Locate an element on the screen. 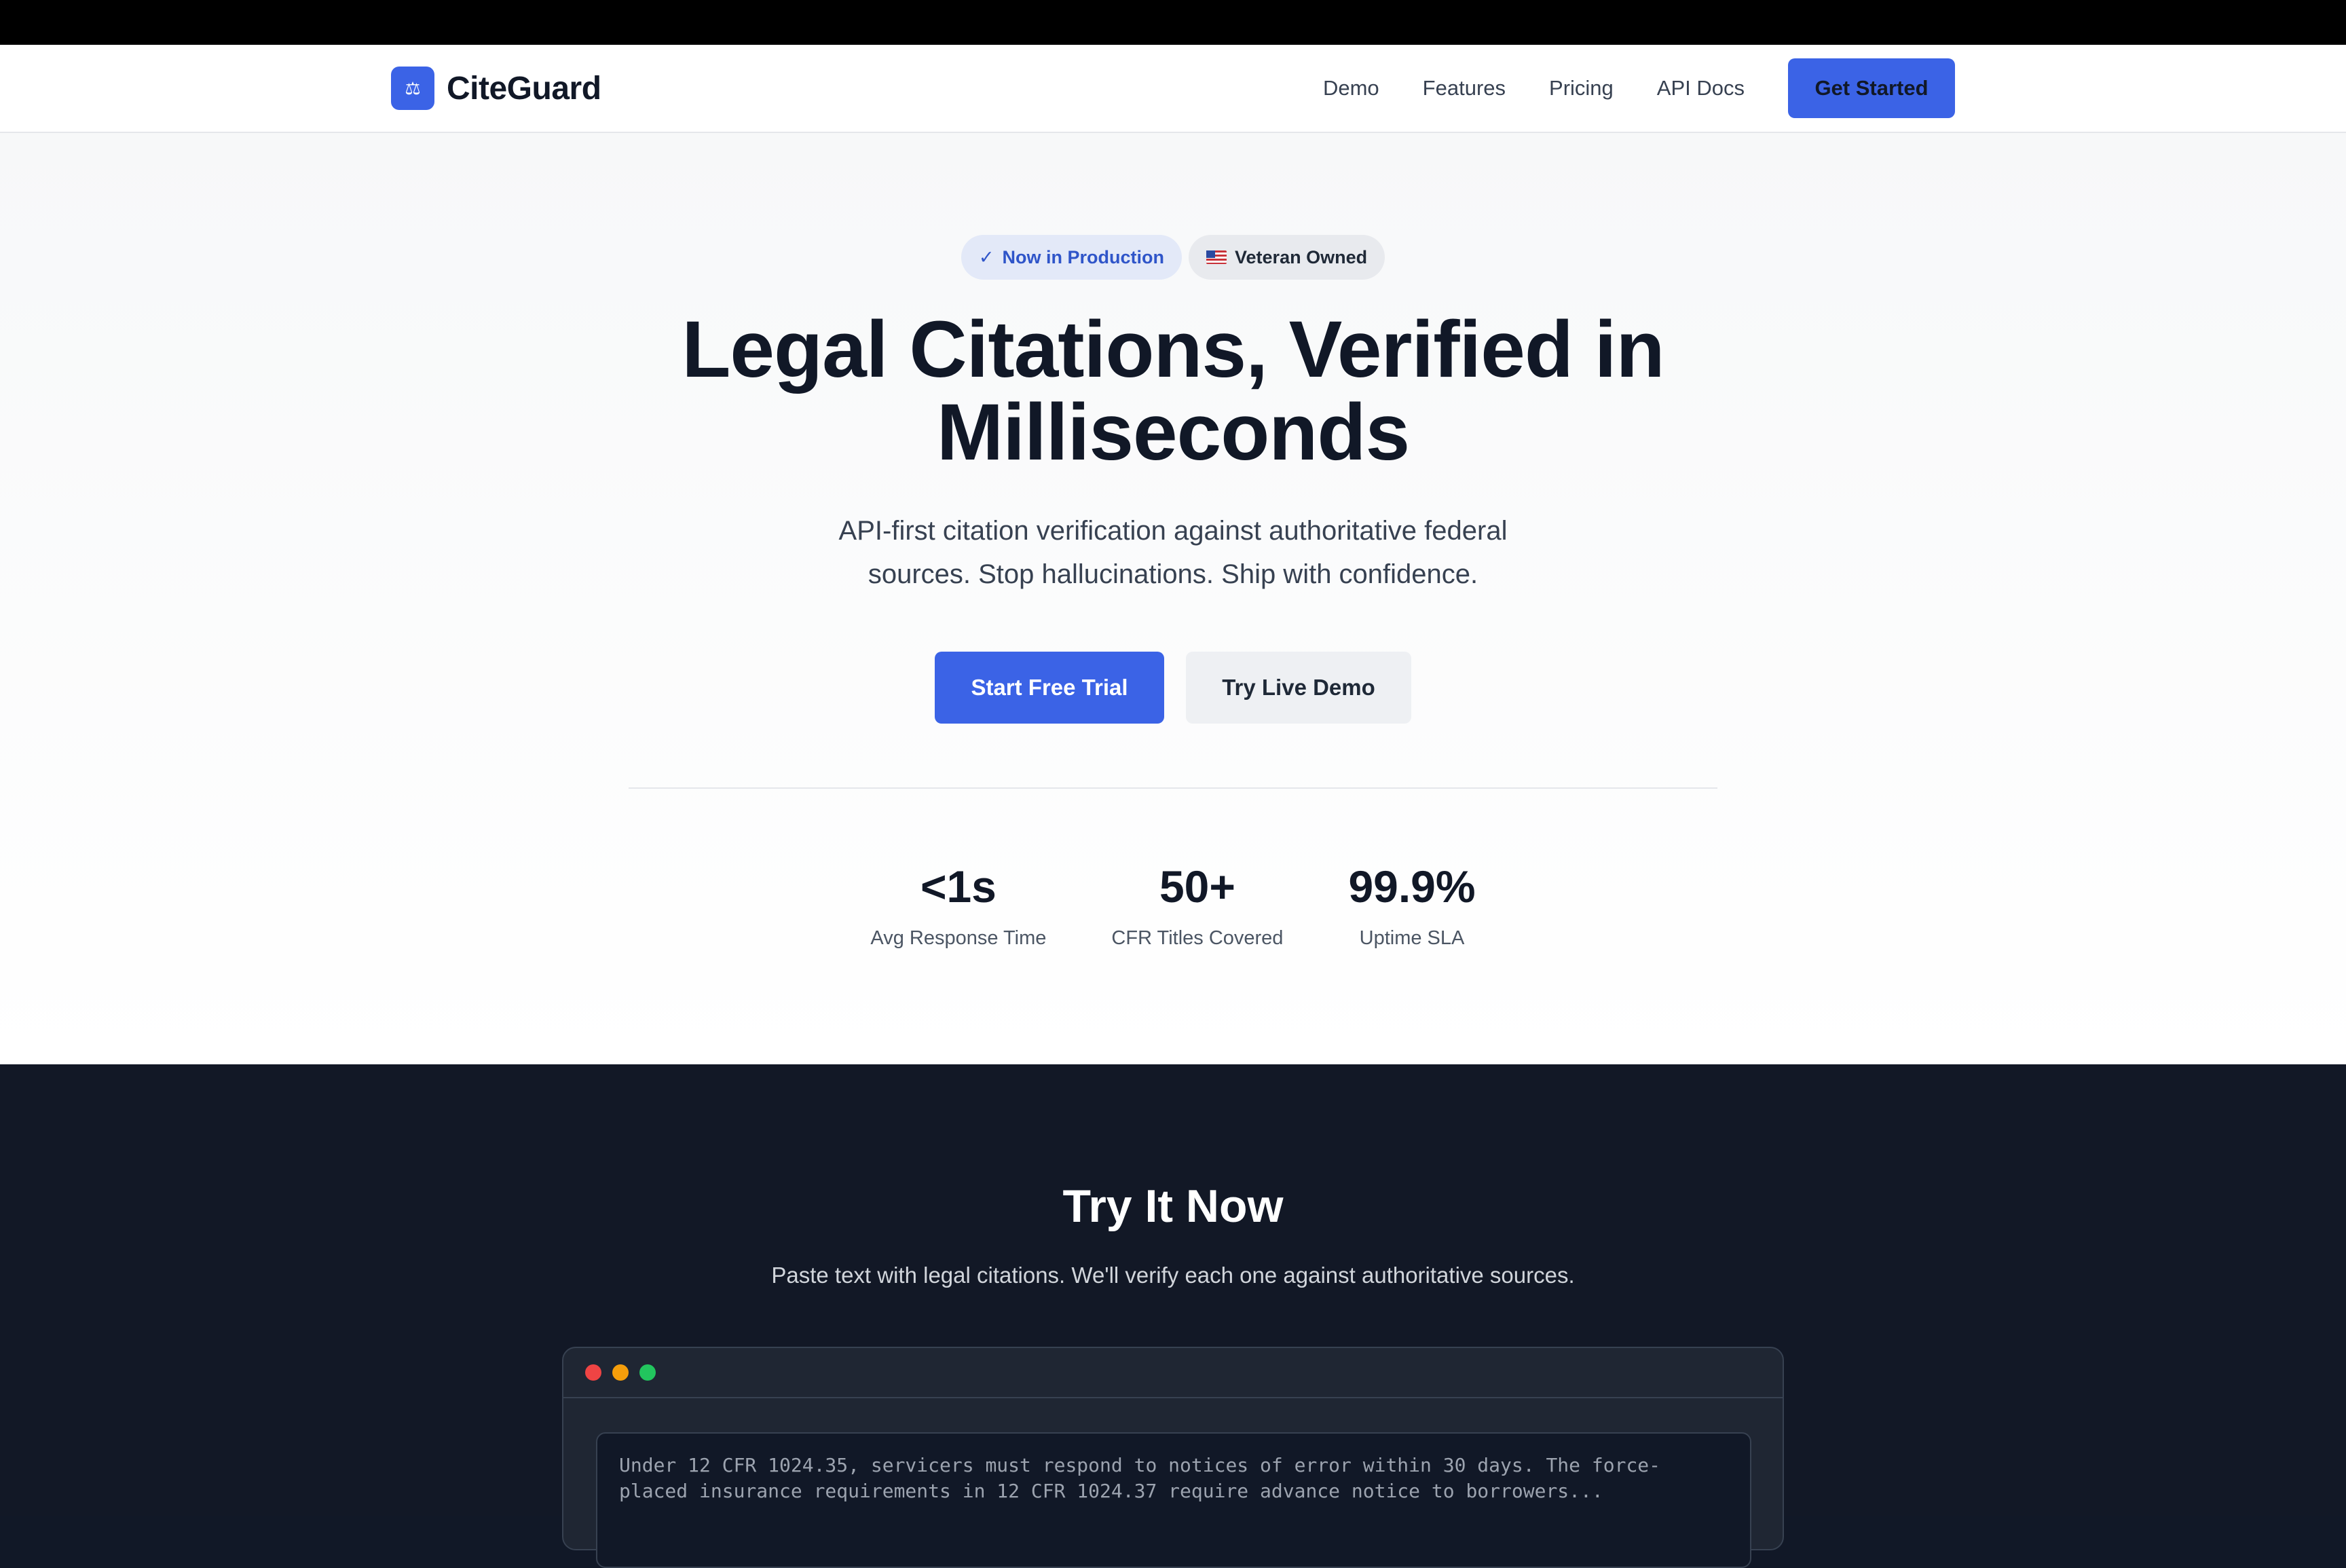  stat-value: 99.9% is located at coordinates (1412, 887).